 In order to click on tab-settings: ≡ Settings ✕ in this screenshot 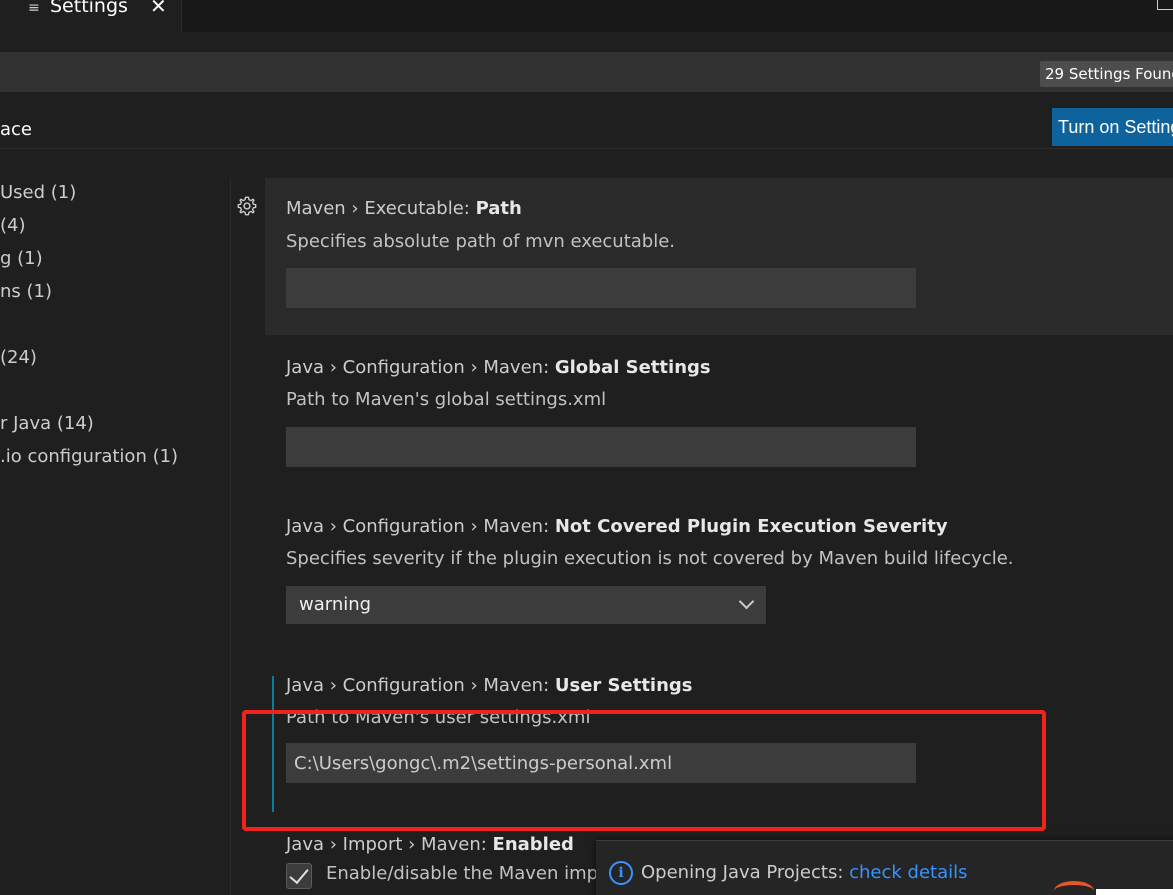, I will do `click(91, 16)`.